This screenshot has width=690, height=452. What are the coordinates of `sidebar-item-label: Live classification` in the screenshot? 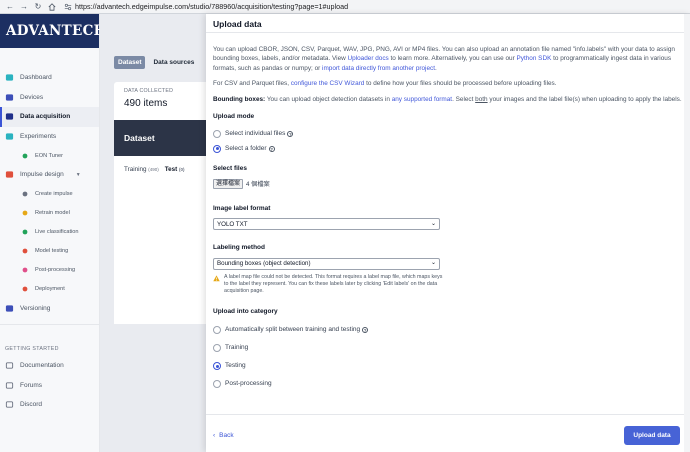 It's located at (57, 232).